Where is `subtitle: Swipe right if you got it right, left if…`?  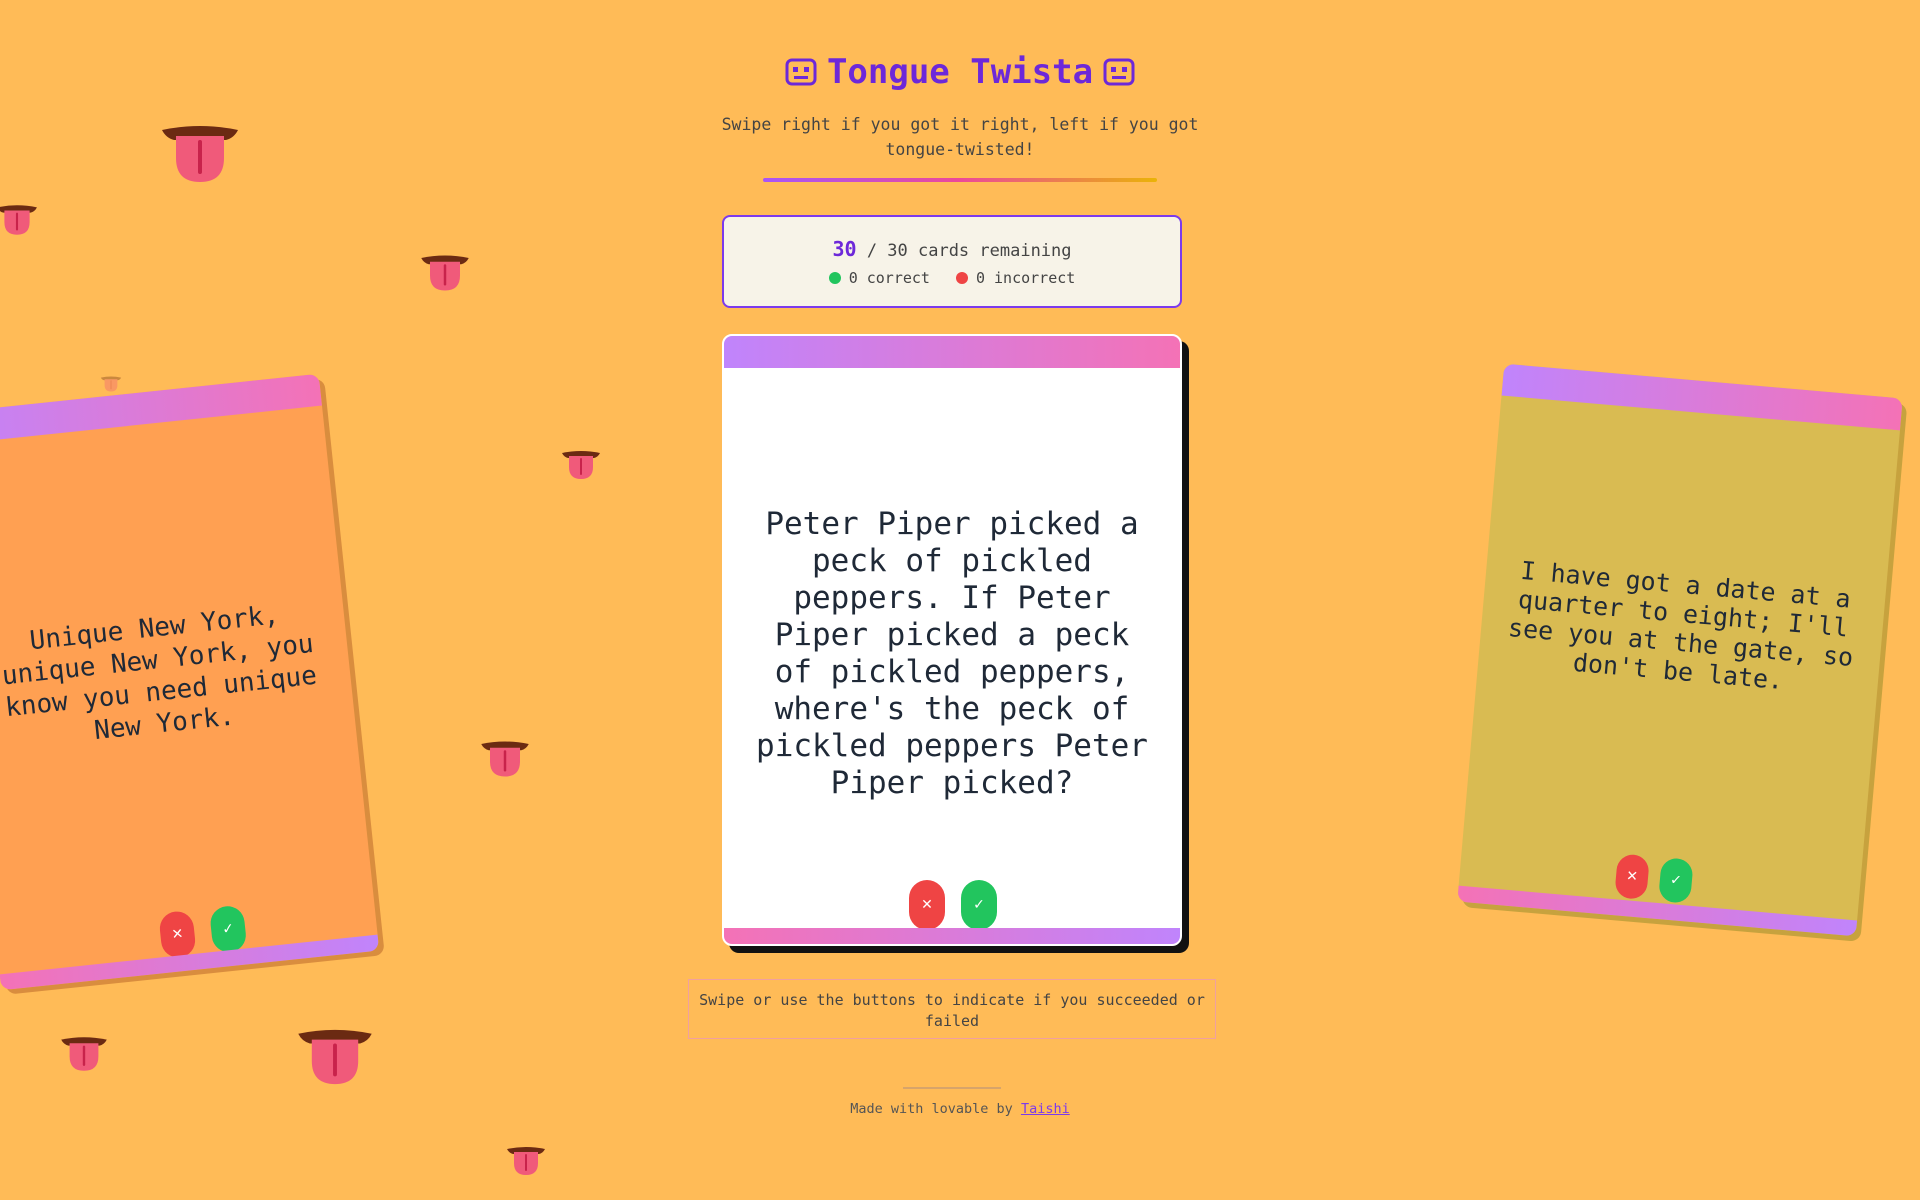 subtitle: Swipe right if you got it right, left if… is located at coordinates (960, 137).